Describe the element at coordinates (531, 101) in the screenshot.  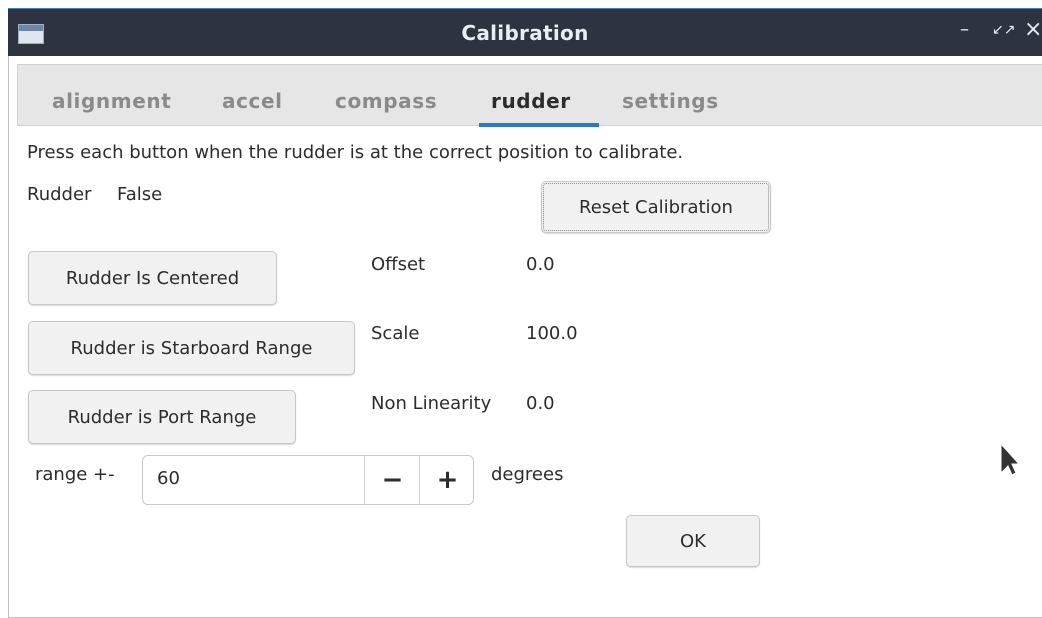
I see `tab-rudder: rudder` at that location.